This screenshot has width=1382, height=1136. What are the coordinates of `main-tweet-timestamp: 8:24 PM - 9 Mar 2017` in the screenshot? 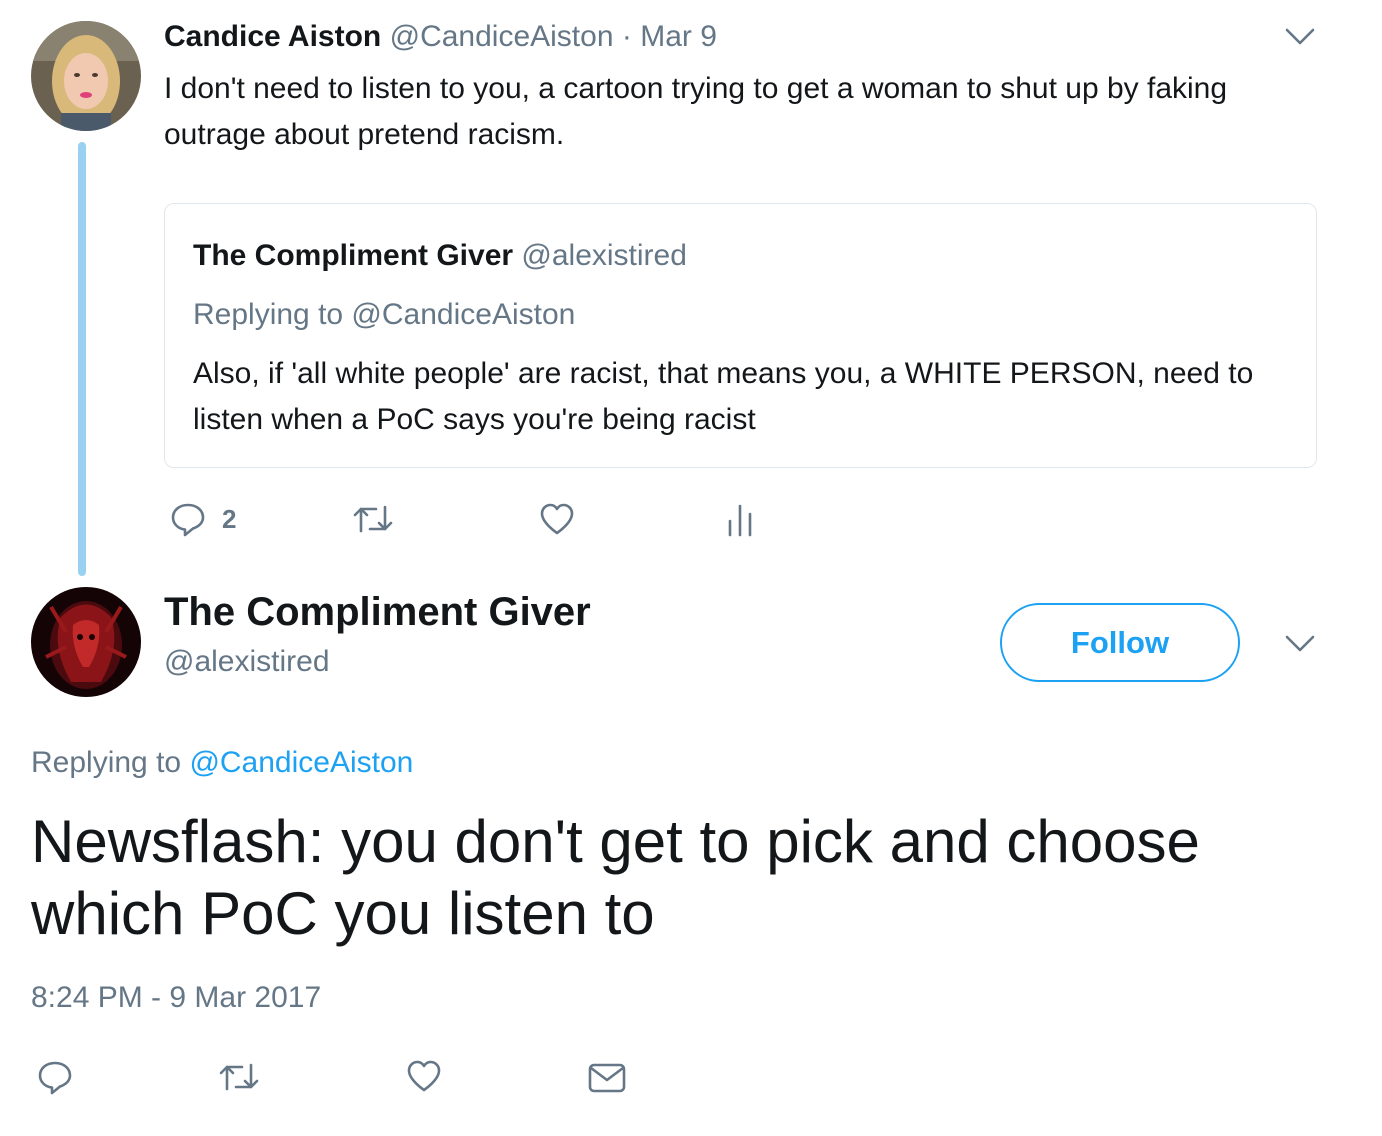 It's located at (176, 998).